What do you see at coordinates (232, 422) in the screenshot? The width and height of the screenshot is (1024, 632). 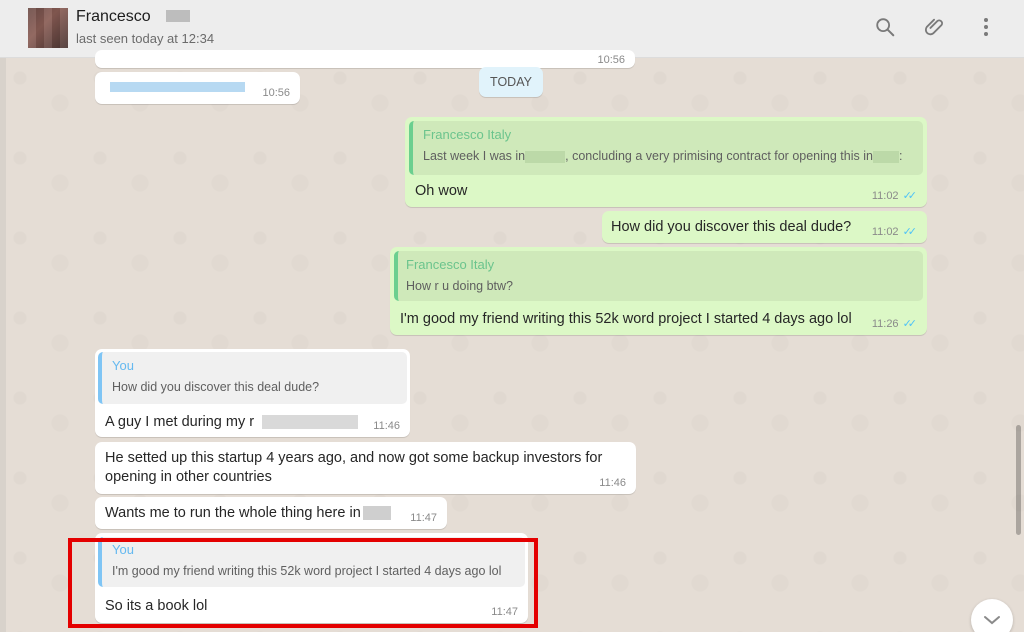 I see `message-text: A guy I met during my r` at bounding box center [232, 422].